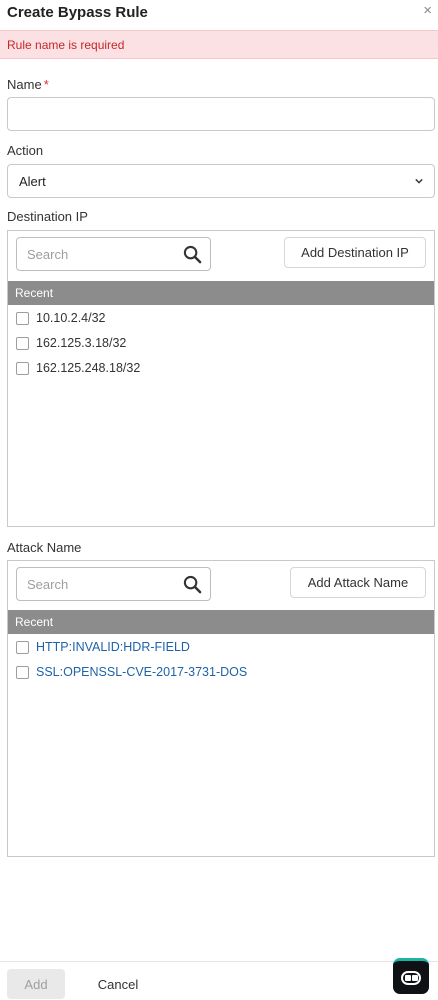 The image size is (438, 1000). I want to click on dialog-header: Create Bypass Rule ×, so click(219, 14).